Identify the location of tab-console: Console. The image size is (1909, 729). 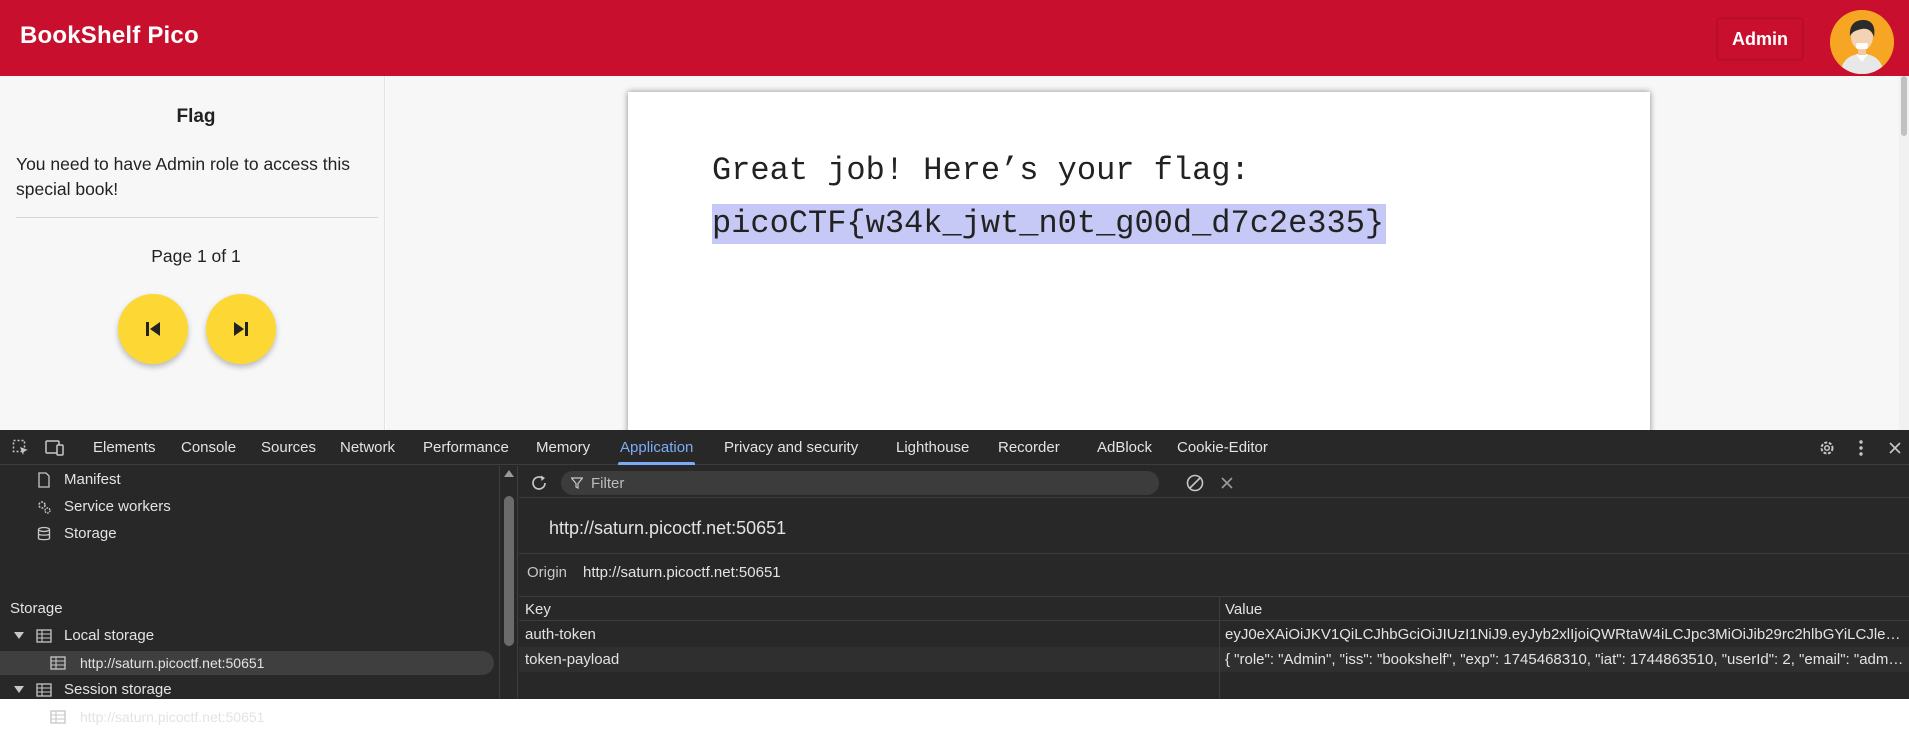
(208, 447).